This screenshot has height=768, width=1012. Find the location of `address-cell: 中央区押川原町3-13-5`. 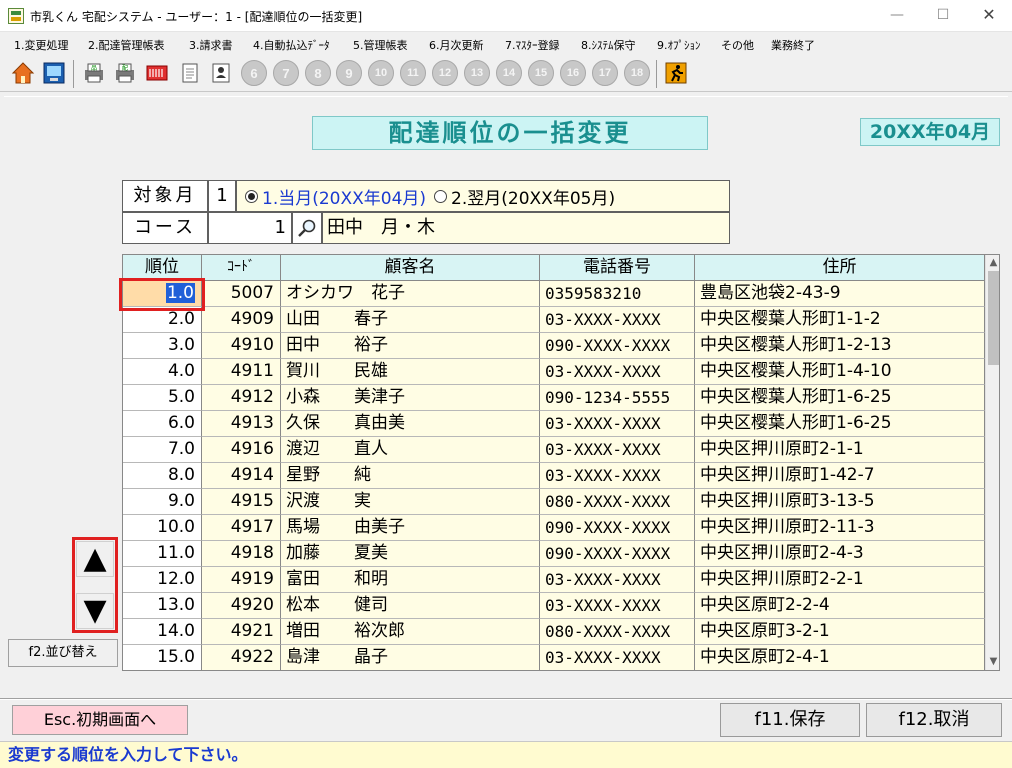

address-cell: 中央区押川原町3-13-5 is located at coordinates (840, 502).